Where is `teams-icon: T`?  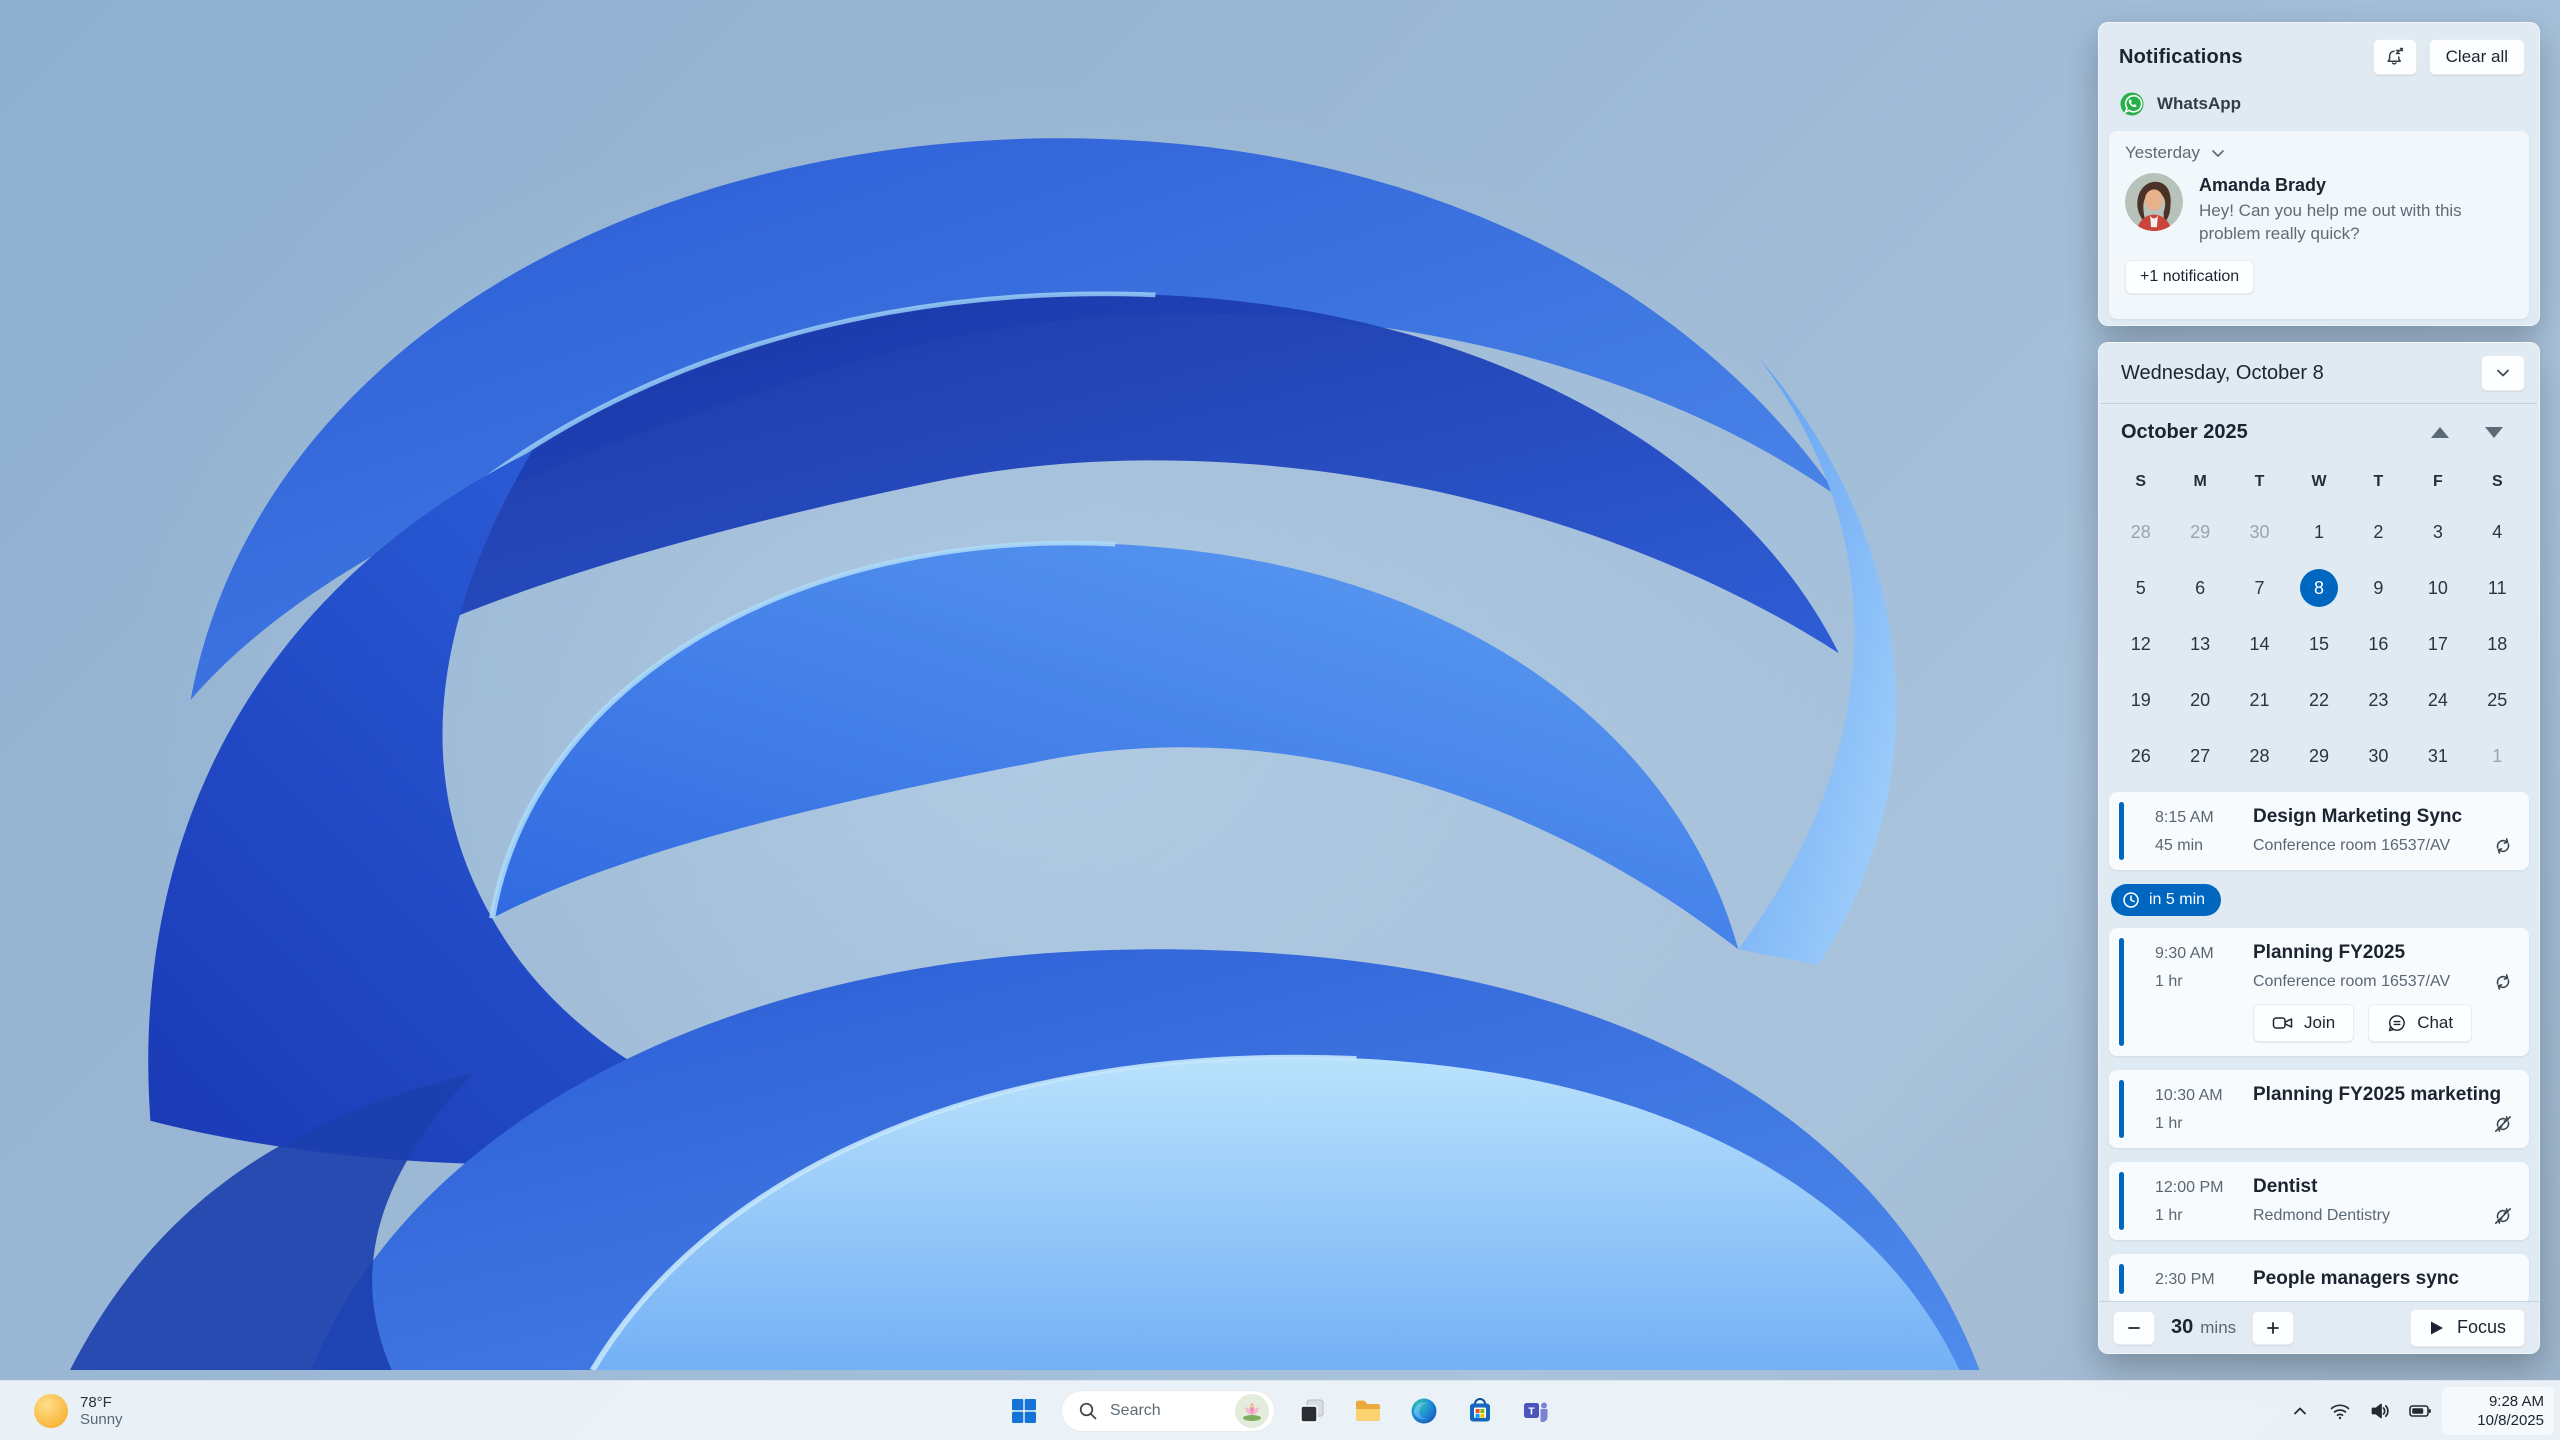
teams-icon: T is located at coordinates (1536, 1412).